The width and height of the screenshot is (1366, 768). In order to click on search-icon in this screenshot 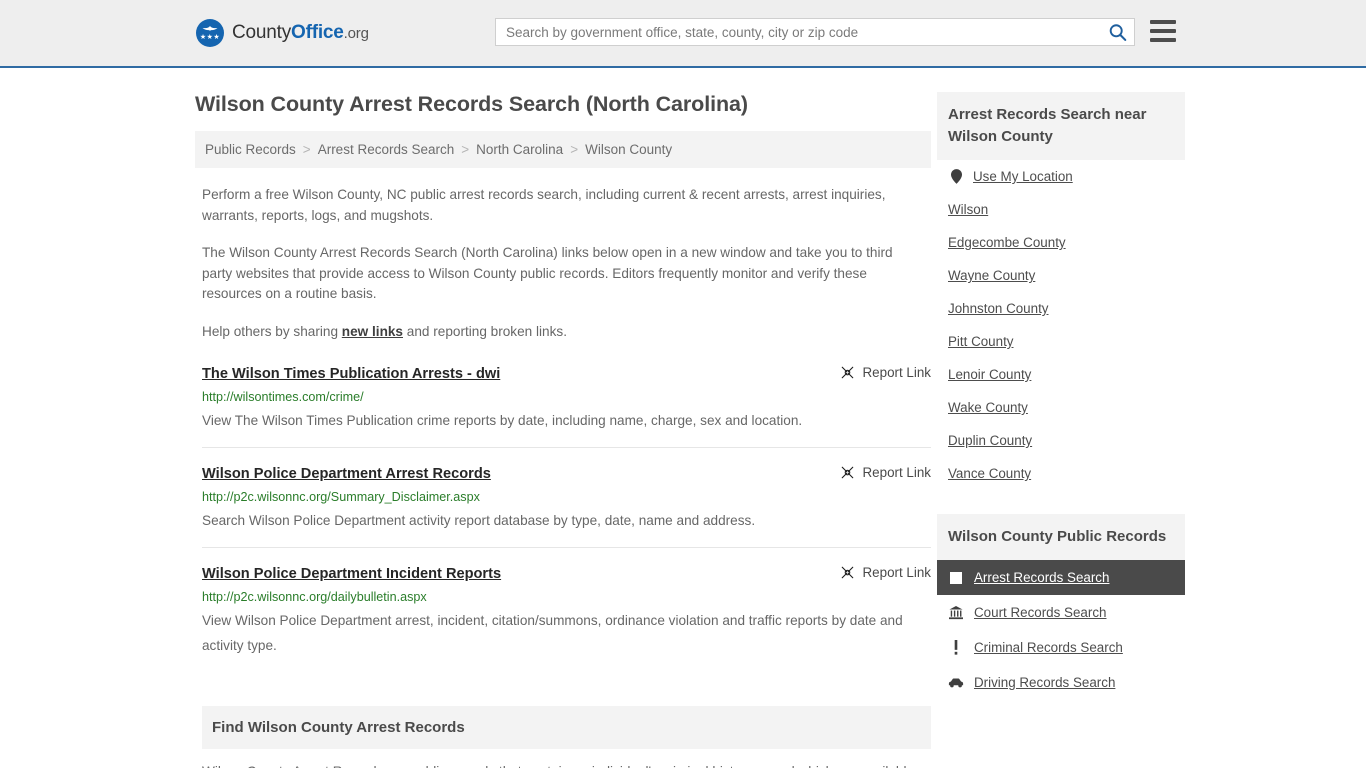, I will do `click(1117, 32)`.